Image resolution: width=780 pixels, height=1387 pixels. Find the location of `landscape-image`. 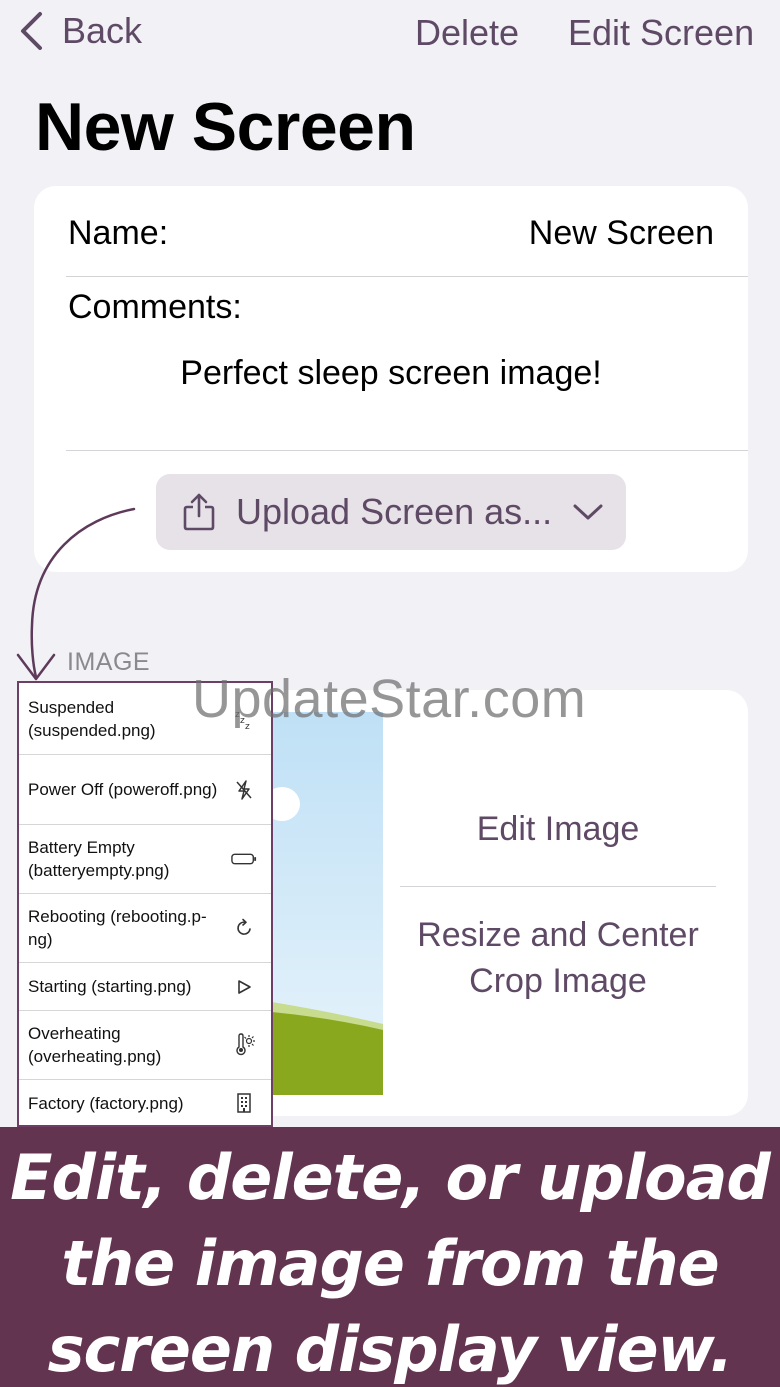

landscape-image is located at coordinates (327, 903).